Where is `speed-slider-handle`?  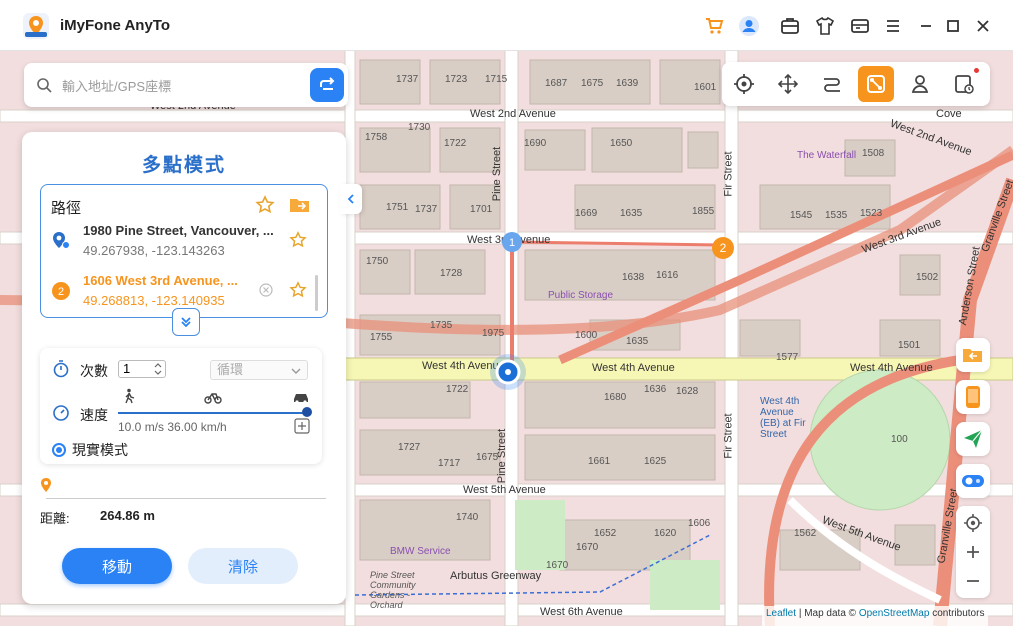
speed-slider-handle is located at coordinates (307, 412).